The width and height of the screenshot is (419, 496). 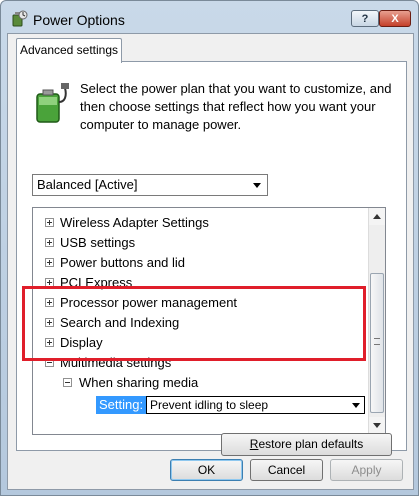 I want to click on power-plan-dropdown: Balanced [Active], so click(x=150, y=185).